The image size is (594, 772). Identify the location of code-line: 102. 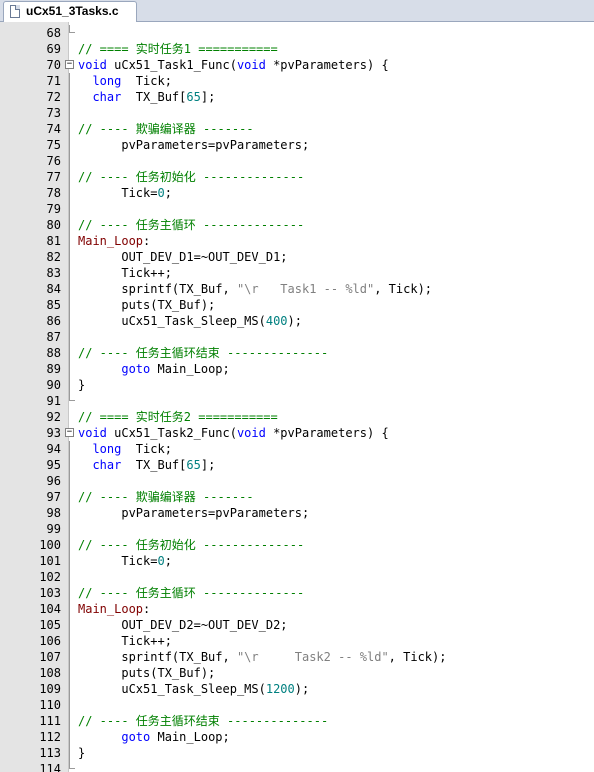
(297, 577).